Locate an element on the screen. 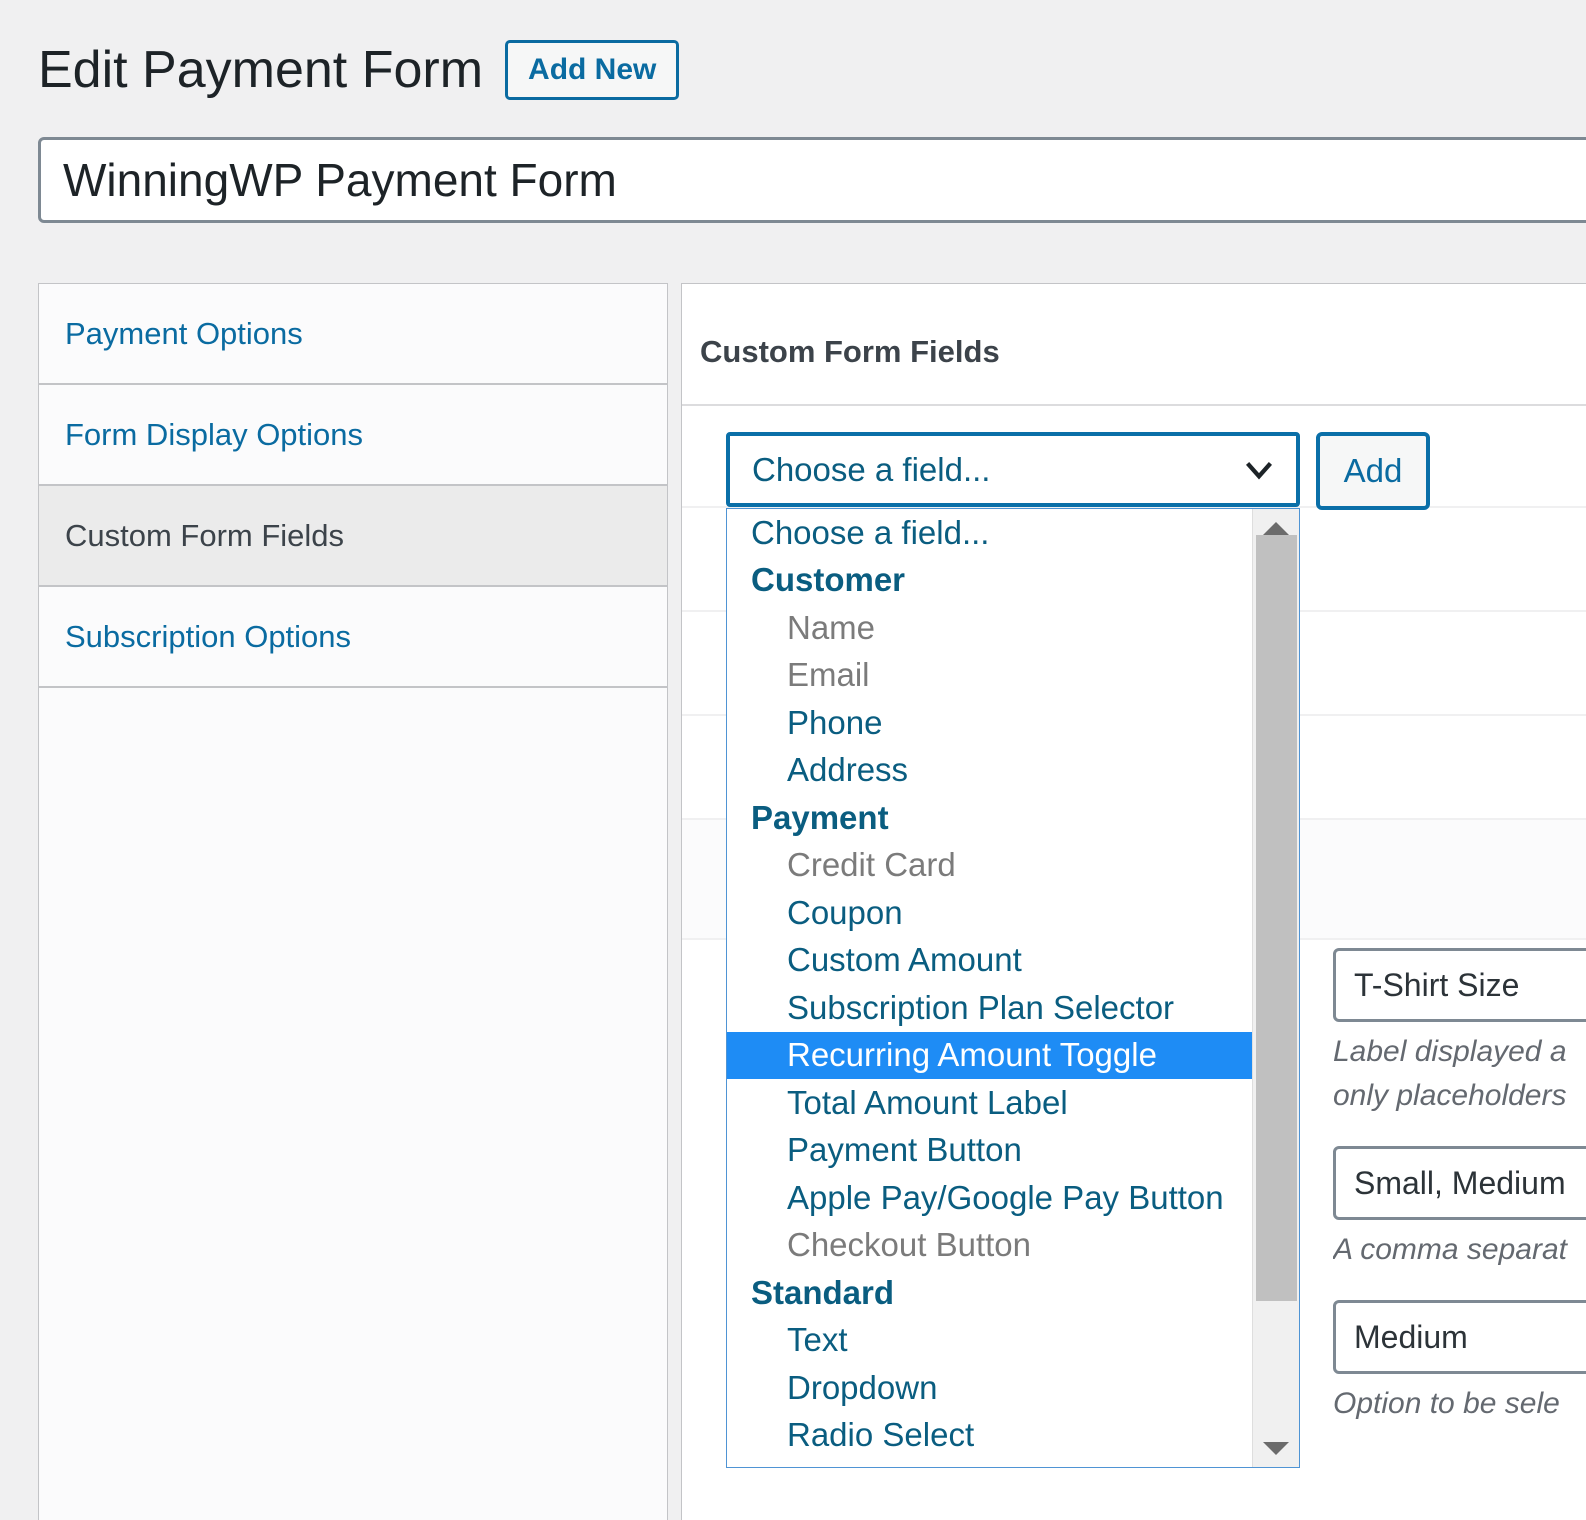 The image size is (1586, 1520). dropdown-option-label: Total Amount Label is located at coordinates (927, 1102).